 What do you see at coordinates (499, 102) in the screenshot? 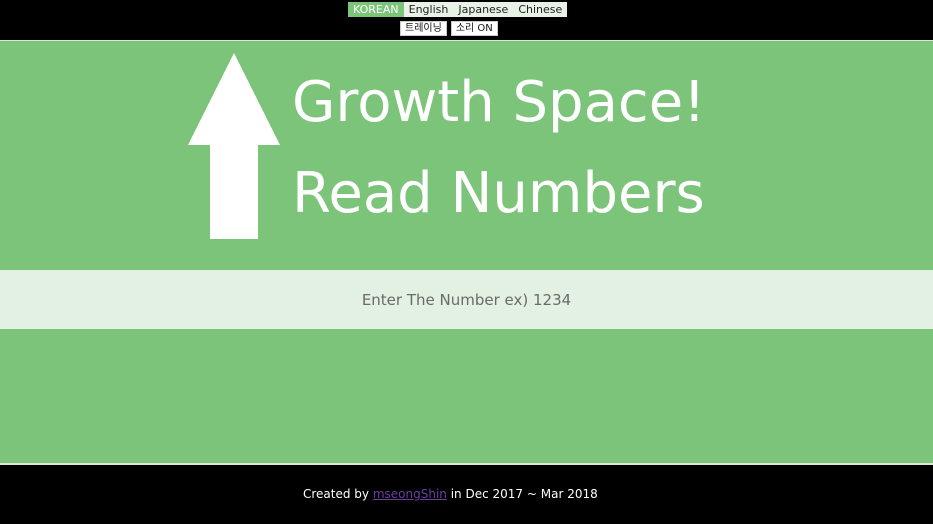
I see `title-line-1: Growth Space!` at bounding box center [499, 102].